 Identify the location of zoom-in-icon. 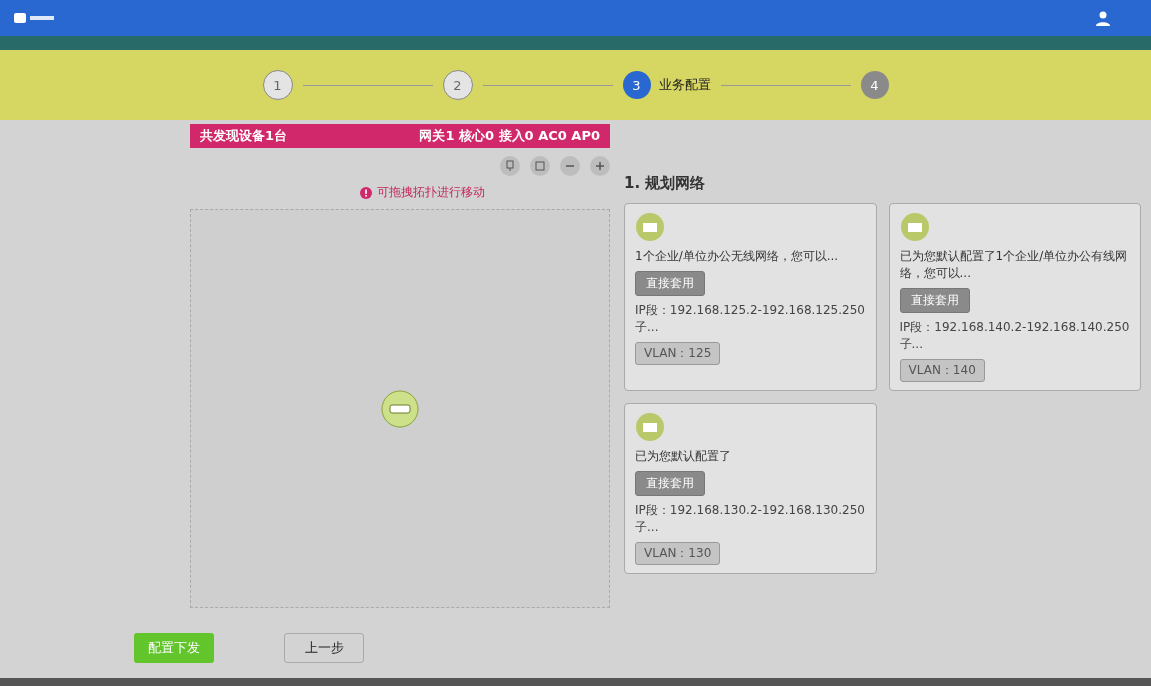
(600, 166).